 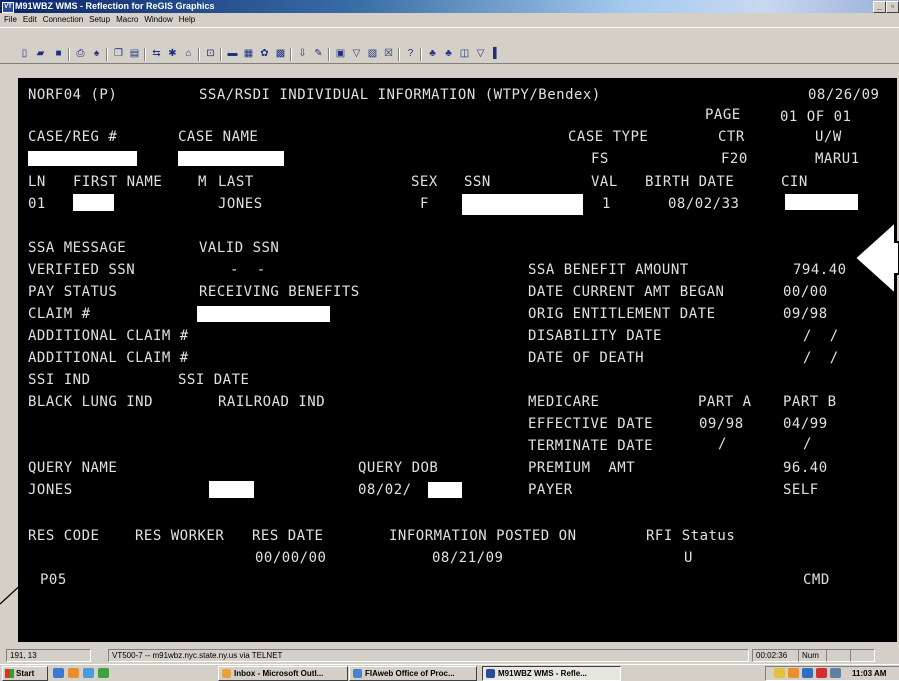 I want to click on browser-icon, so click(x=357, y=673).